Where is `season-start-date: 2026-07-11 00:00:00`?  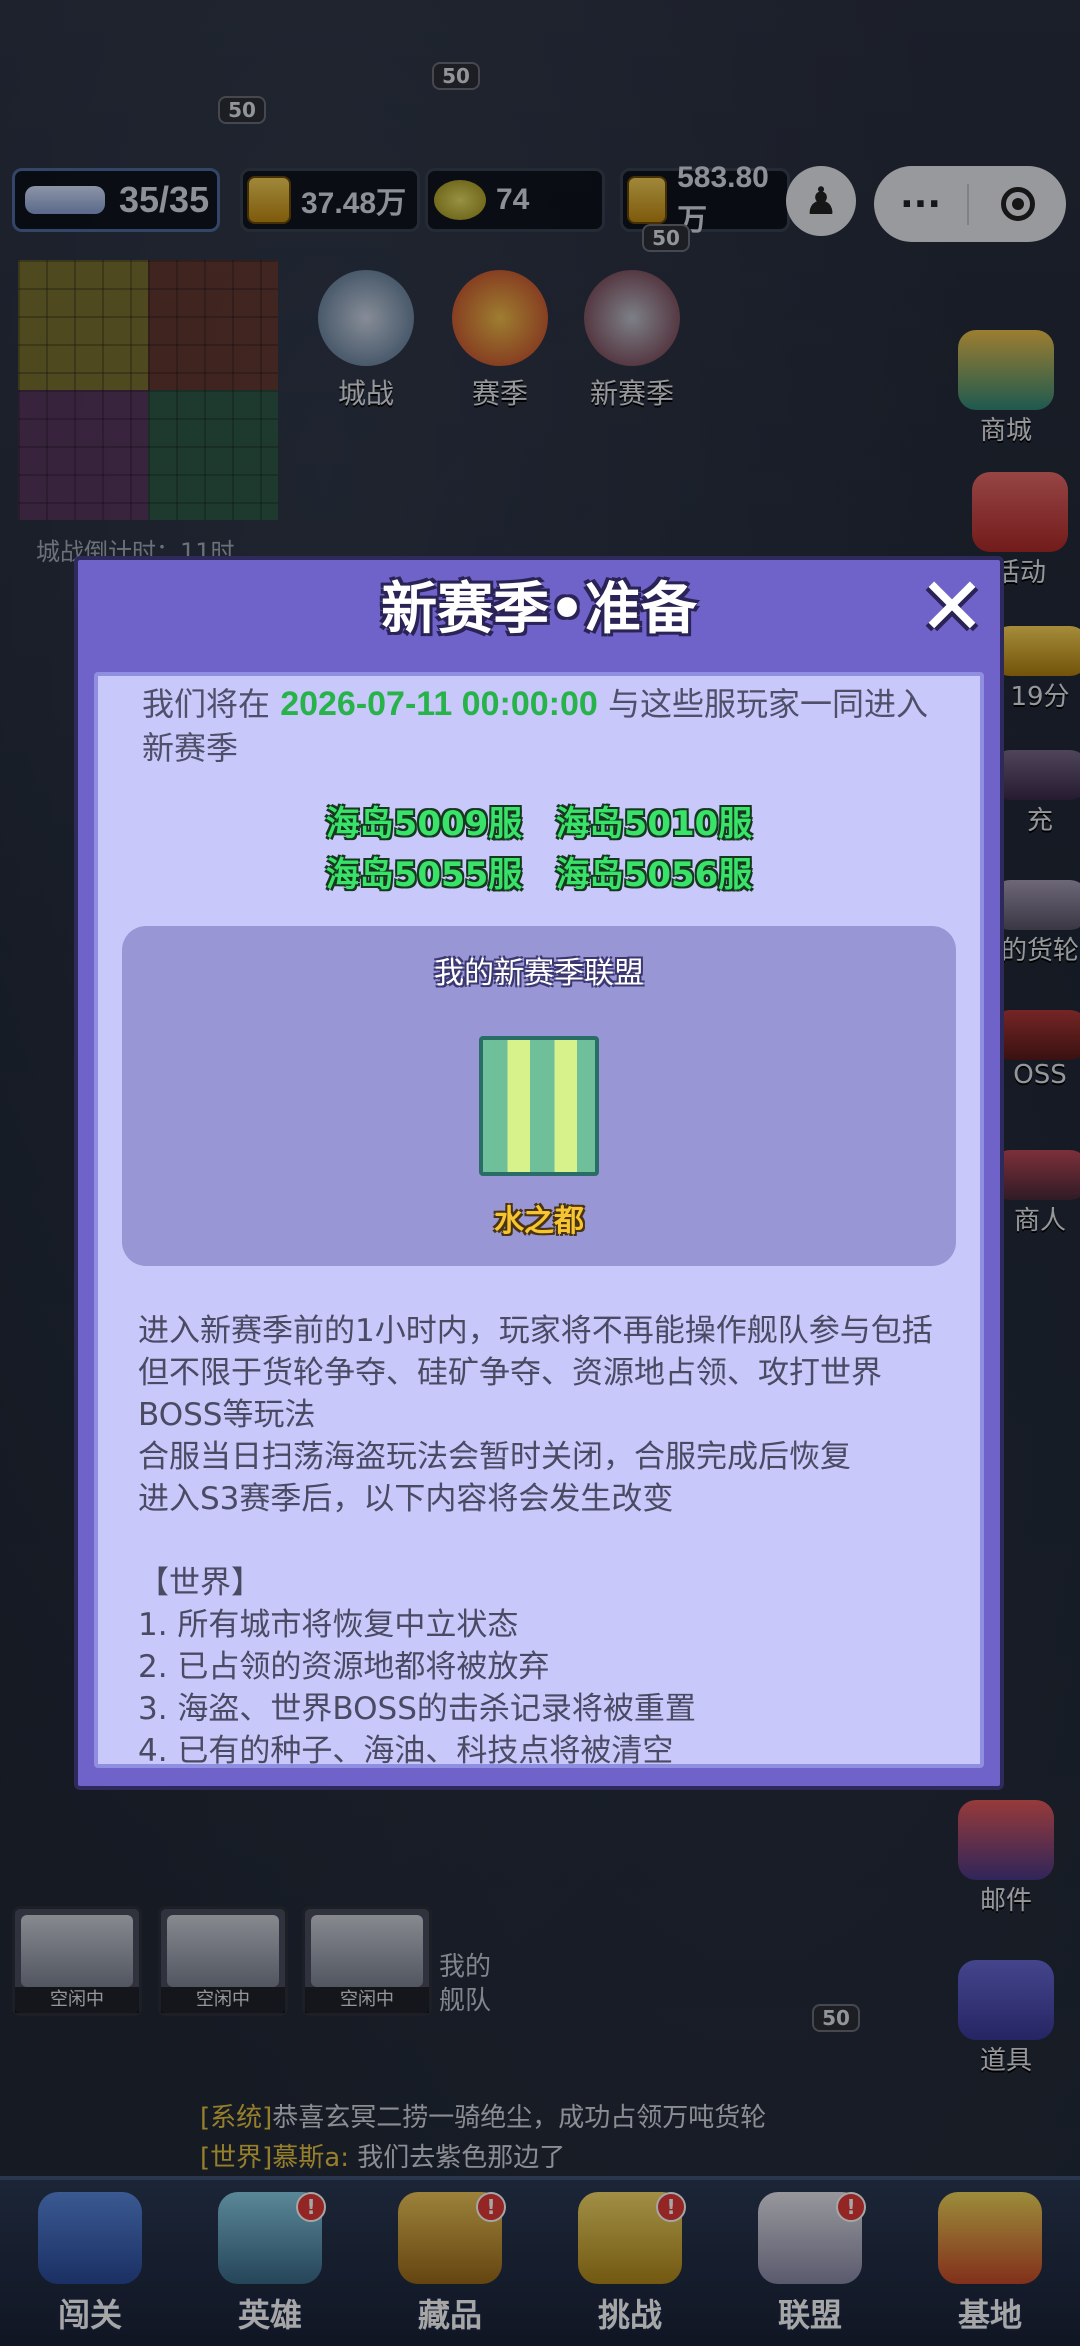 season-start-date: 2026-07-11 00:00:00 is located at coordinates (439, 704).